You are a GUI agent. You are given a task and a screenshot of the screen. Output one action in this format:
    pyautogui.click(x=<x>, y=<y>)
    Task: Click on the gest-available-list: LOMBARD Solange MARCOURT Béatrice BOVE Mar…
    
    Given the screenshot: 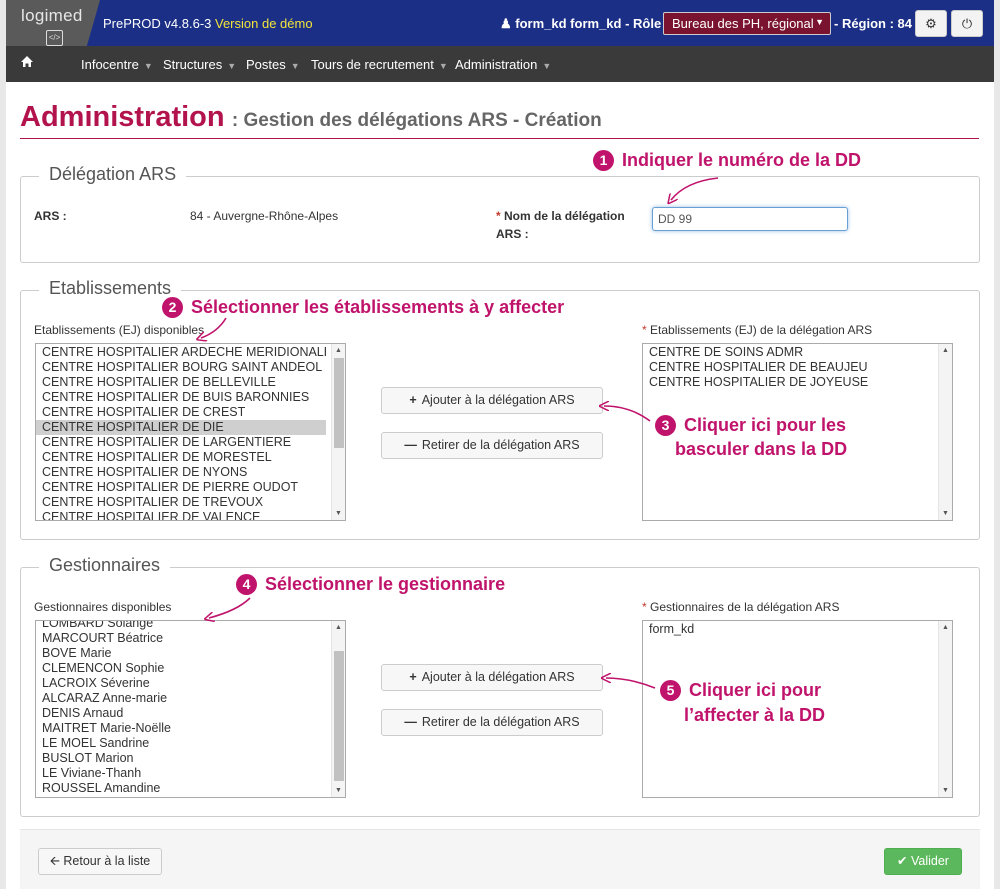 What is the action you would take?
    pyautogui.click(x=190, y=709)
    